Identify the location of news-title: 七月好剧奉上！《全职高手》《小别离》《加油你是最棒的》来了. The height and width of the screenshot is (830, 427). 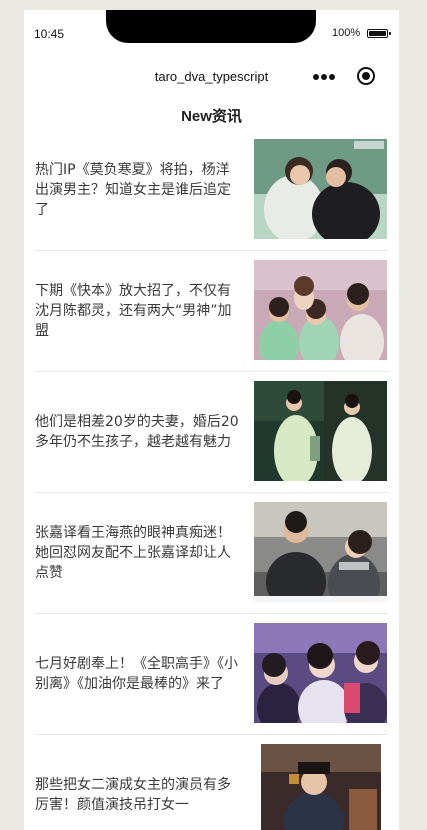
(136, 674).